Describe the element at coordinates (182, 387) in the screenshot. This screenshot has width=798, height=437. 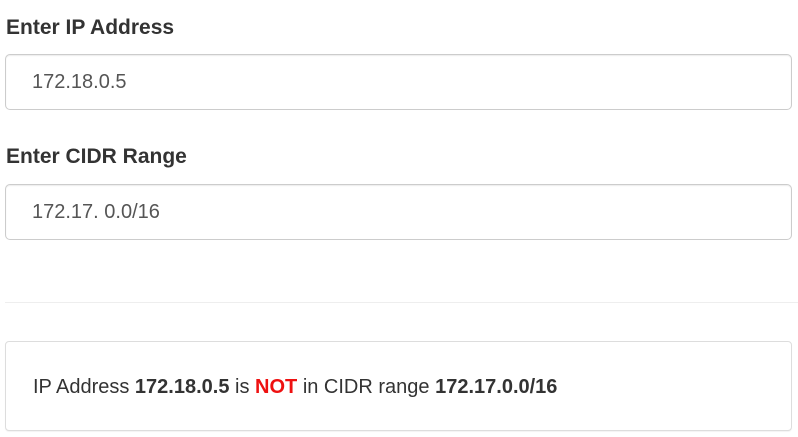
I see `result-ip: 172.18.0.5` at that location.